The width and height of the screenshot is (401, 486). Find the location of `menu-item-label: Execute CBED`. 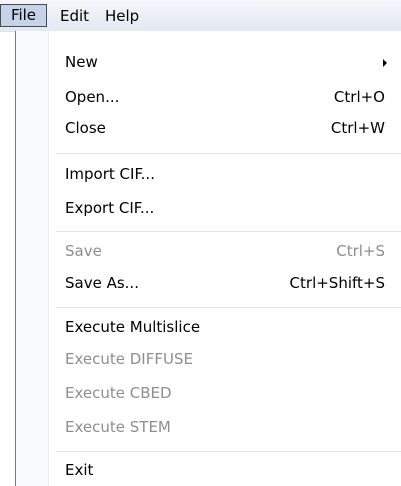

menu-item-label: Execute CBED is located at coordinates (118, 393).